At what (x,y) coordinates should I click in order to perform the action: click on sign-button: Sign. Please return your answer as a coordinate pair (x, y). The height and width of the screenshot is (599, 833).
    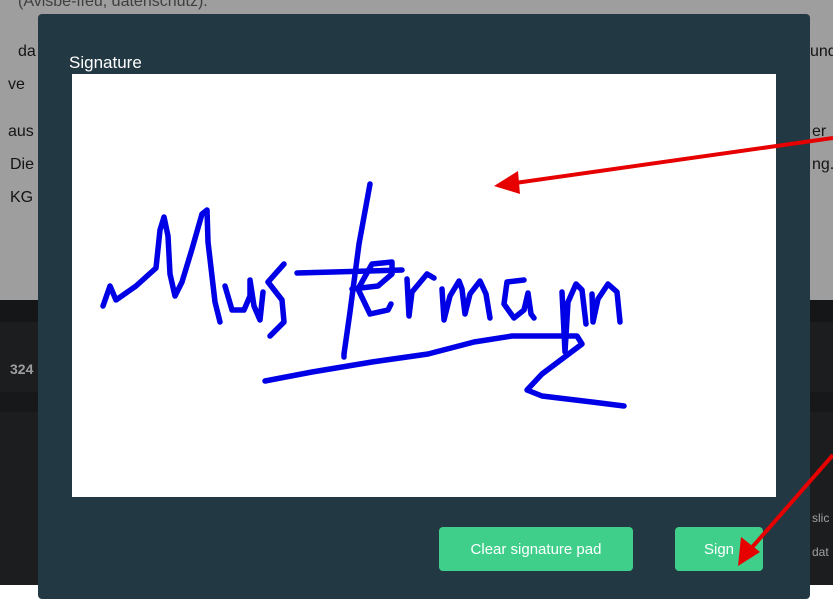
    Looking at the image, I should click on (719, 549).